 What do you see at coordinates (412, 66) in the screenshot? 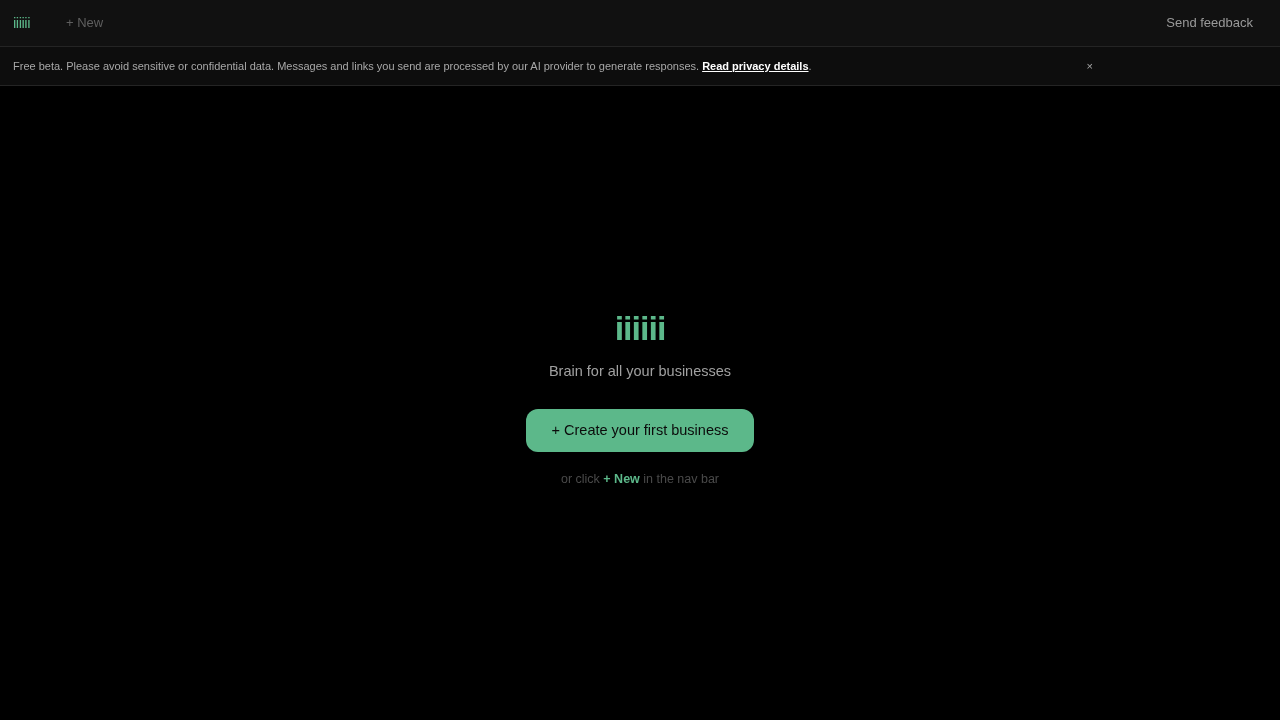
I see `beta-notice: Free beta. Please avoid sensitive or confidential data. Messages and links you send are processed by our AI provider to generate responses. Read privacy details.` at bounding box center [412, 66].